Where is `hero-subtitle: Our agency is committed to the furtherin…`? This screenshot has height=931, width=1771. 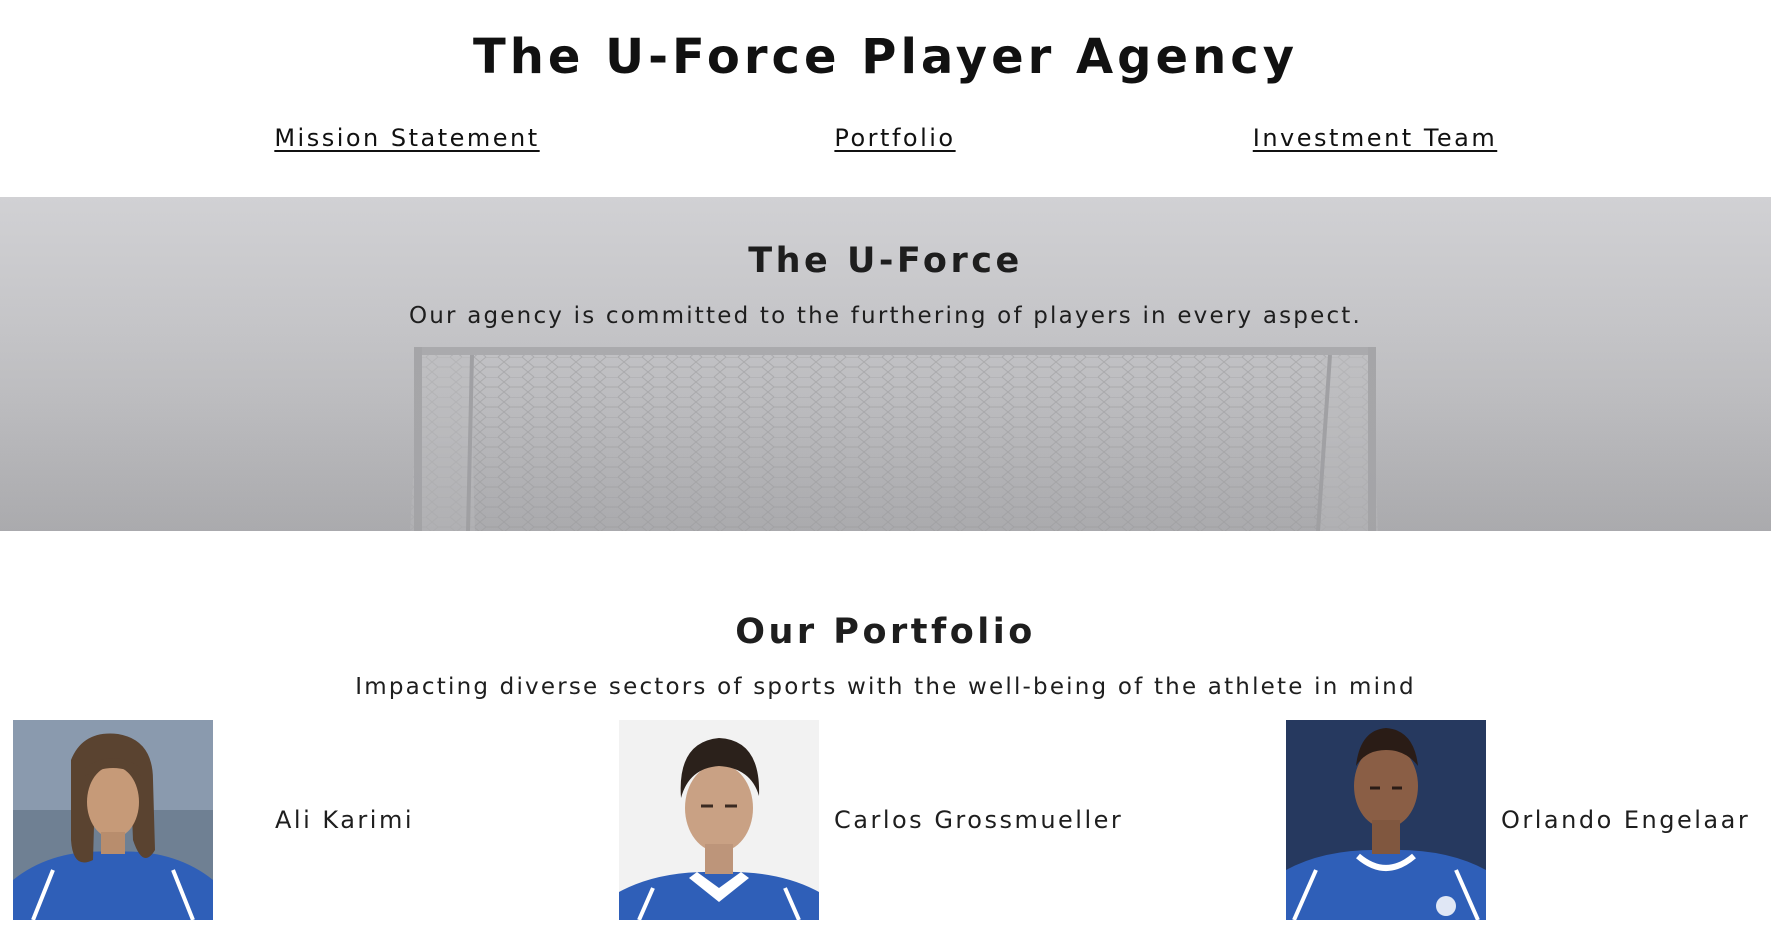 hero-subtitle: Our agency is committed to the furtherin… is located at coordinates (885, 316).